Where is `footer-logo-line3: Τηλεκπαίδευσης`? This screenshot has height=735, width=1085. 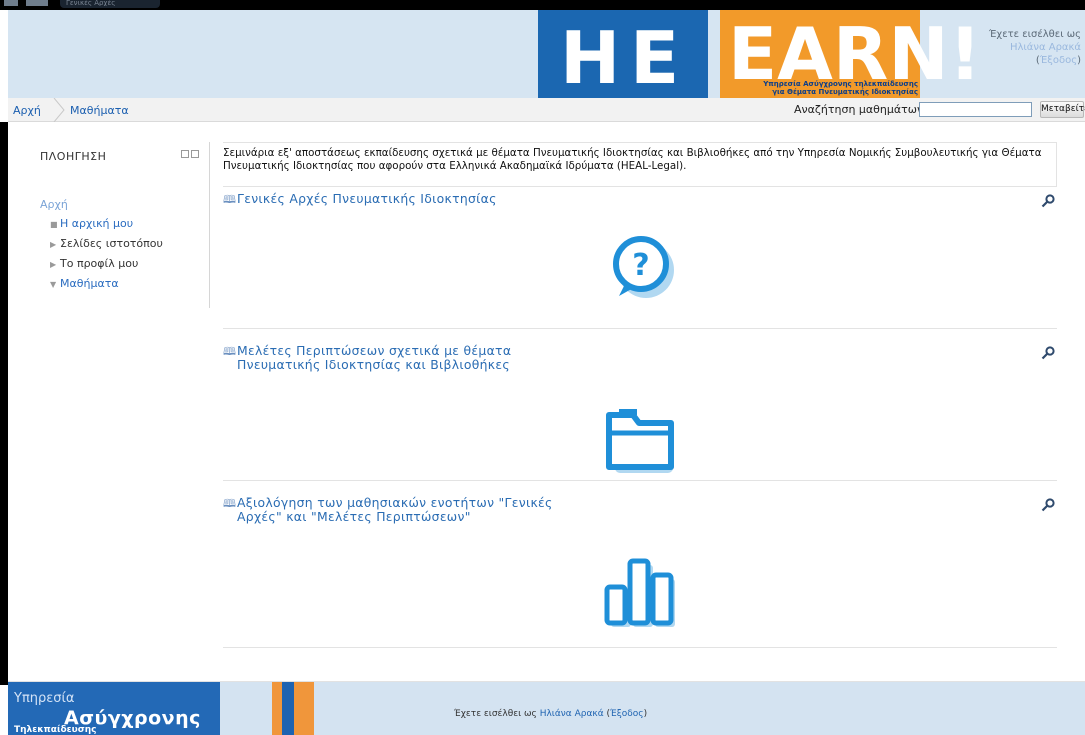
footer-logo-line3: Τηλεκπαίδευσης is located at coordinates (55, 730).